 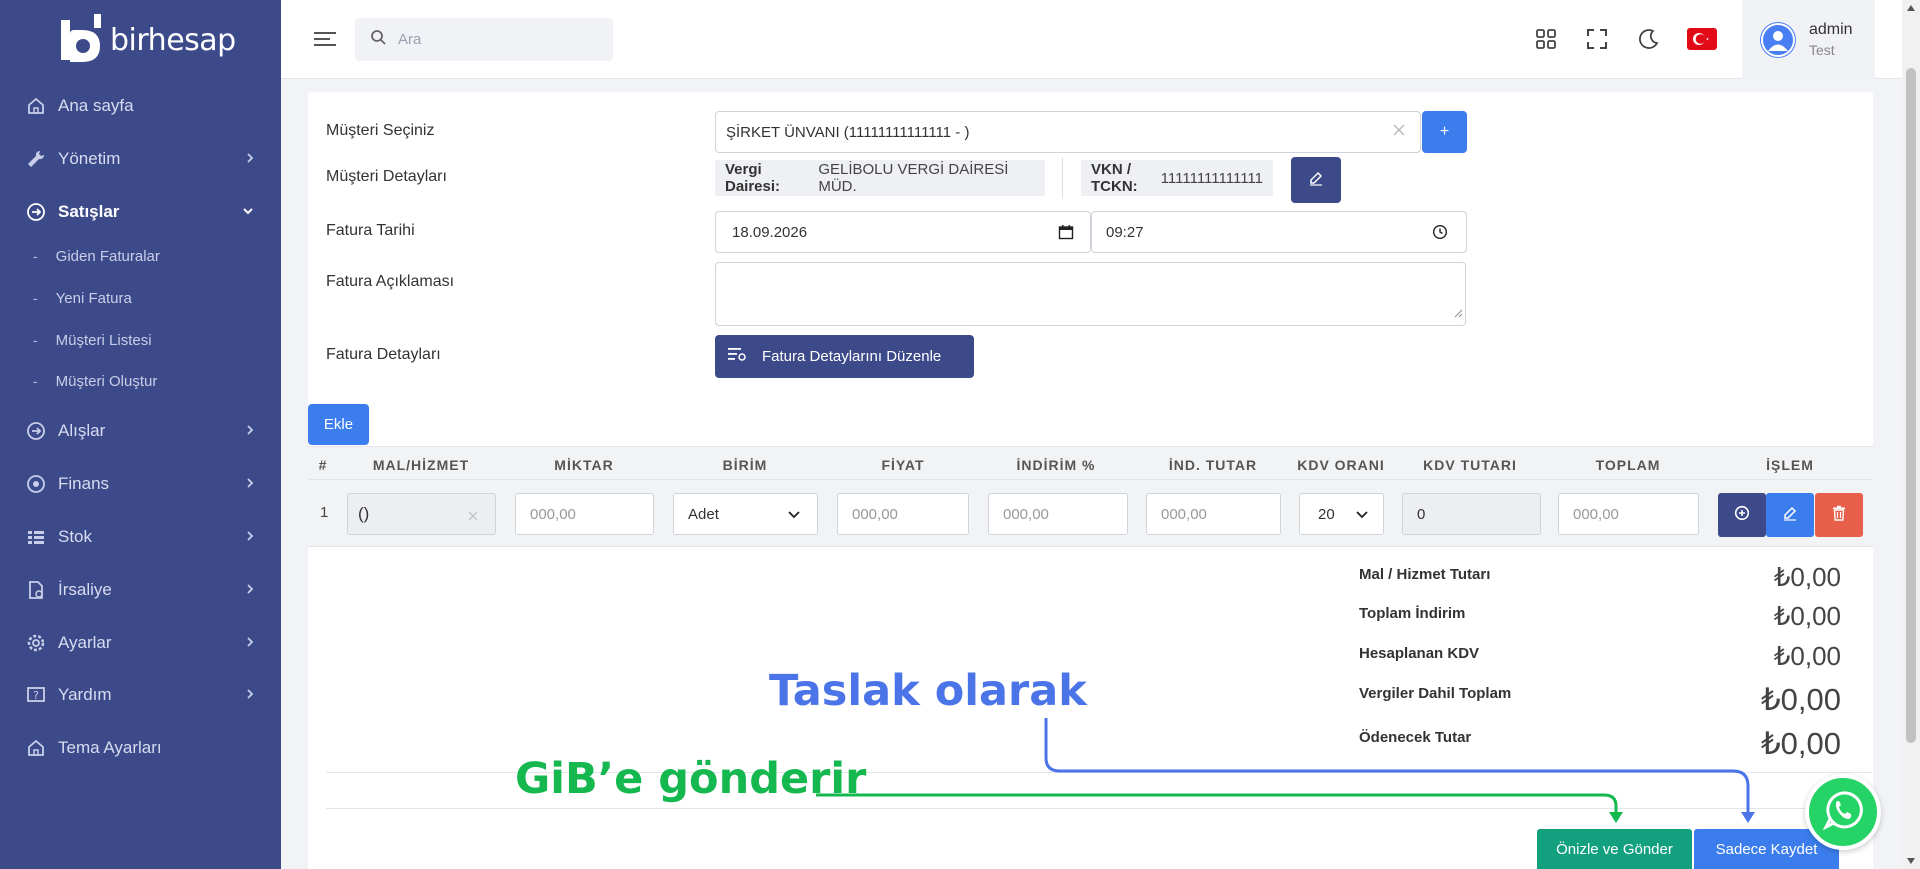 What do you see at coordinates (1614, 849) in the screenshot?
I see `preview-send-button: Önizle ve Gönder` at bounding box center [1614, 849].